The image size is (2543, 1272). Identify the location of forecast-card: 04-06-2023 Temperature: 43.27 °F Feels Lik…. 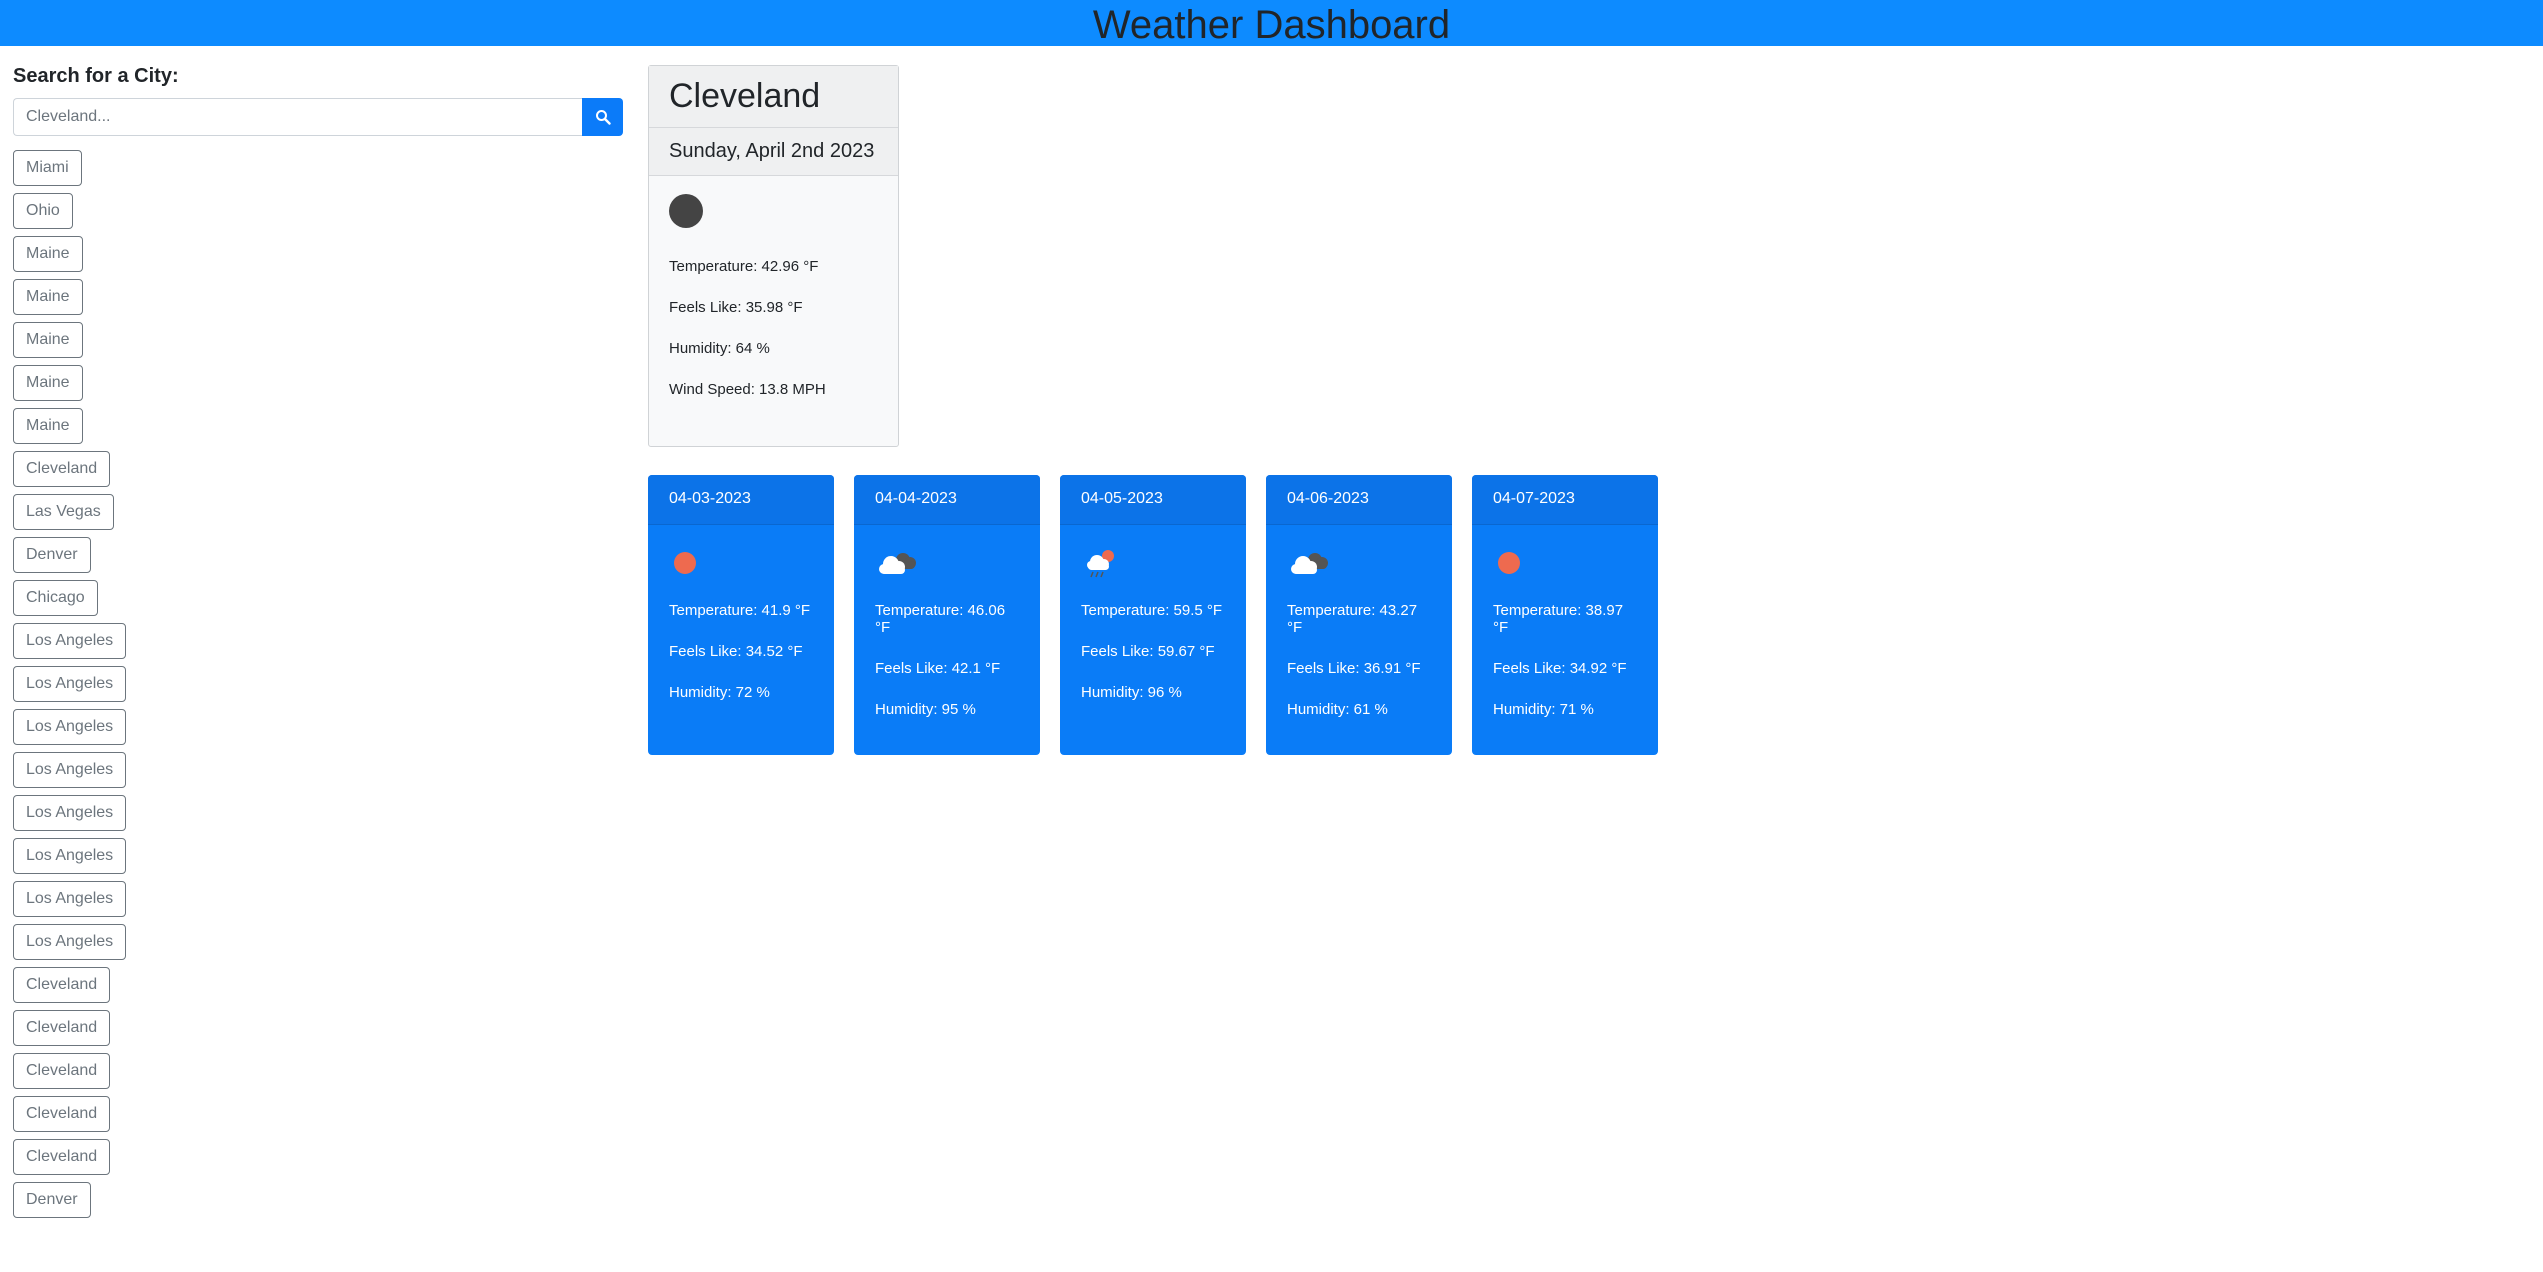
(1359, 615).